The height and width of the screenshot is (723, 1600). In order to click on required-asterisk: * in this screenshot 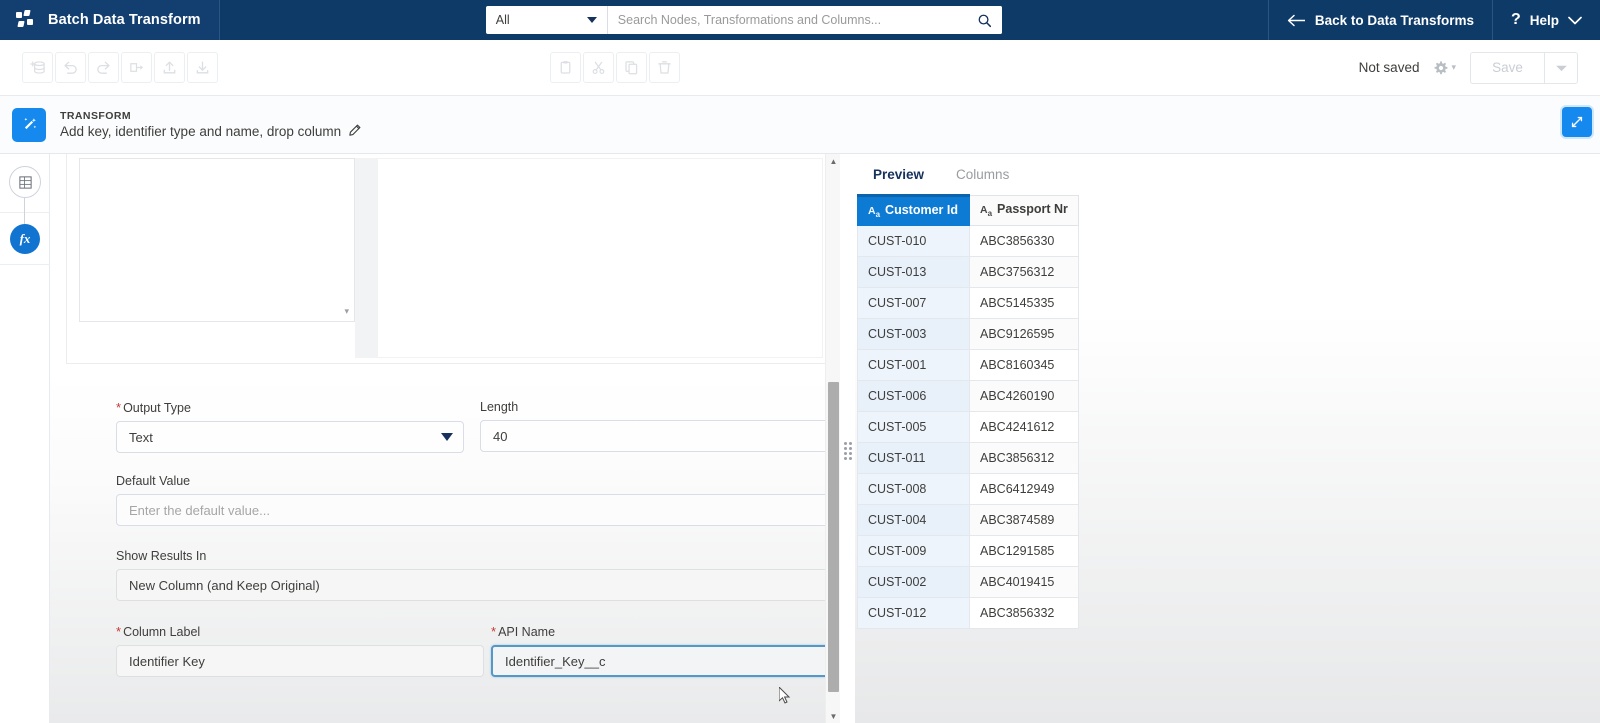, I will do `click(494, 631)`.